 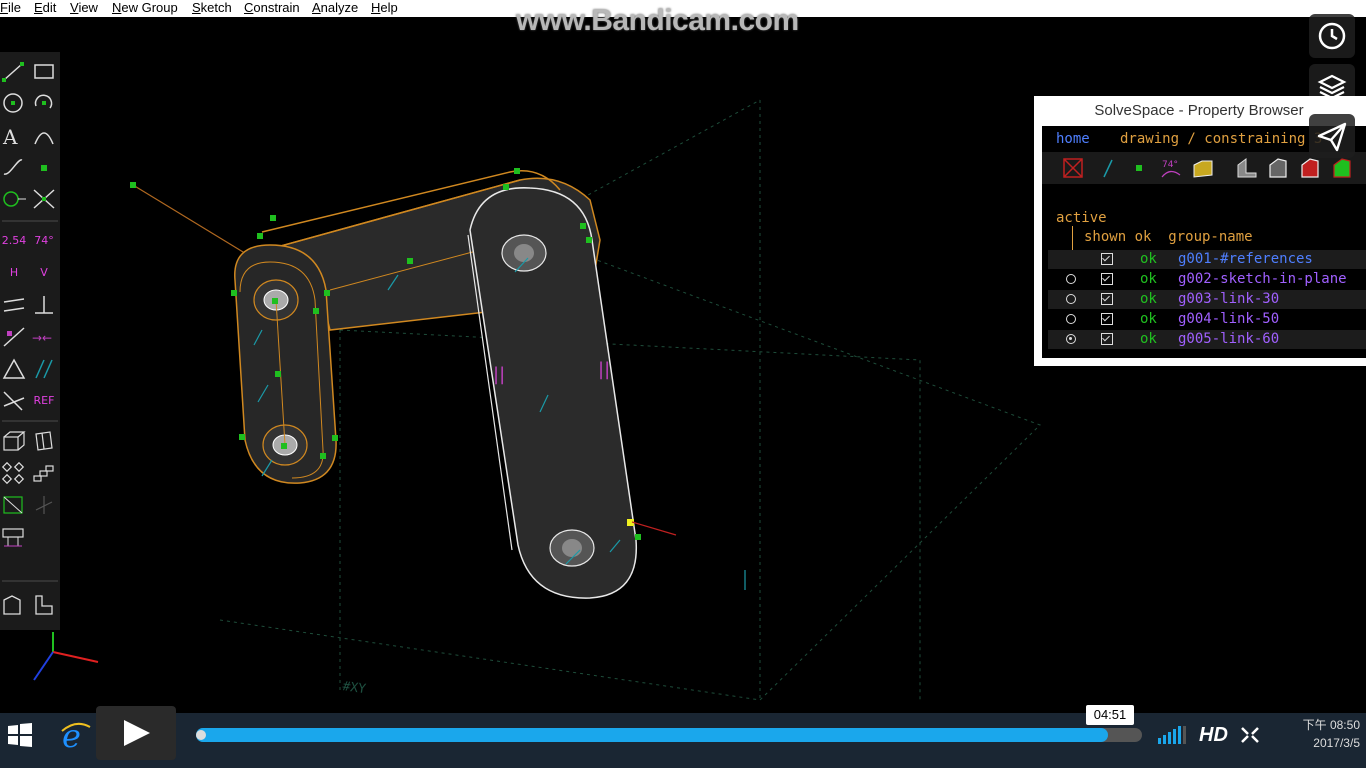 What do you see at coordinates (1073, 139) in the screenshot?
I see `nav-home-link: home` at bounding box center [1073, 139].